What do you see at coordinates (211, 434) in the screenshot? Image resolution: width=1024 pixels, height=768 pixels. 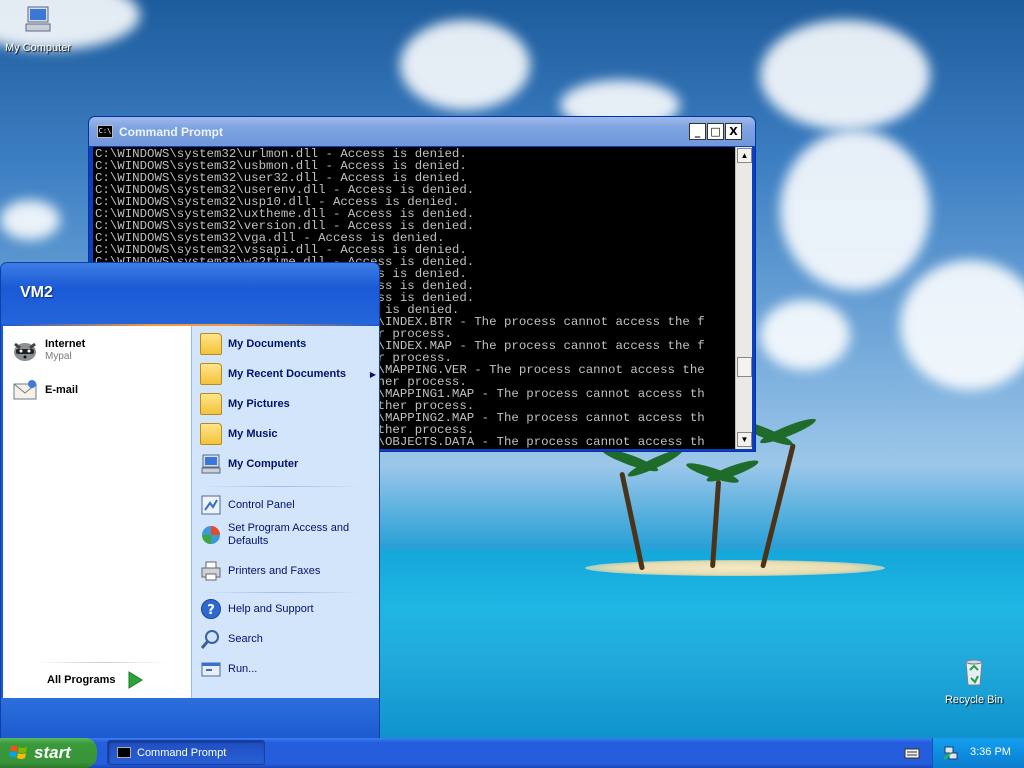 I see `music-folder-icon` at bounding box center [211, 434].